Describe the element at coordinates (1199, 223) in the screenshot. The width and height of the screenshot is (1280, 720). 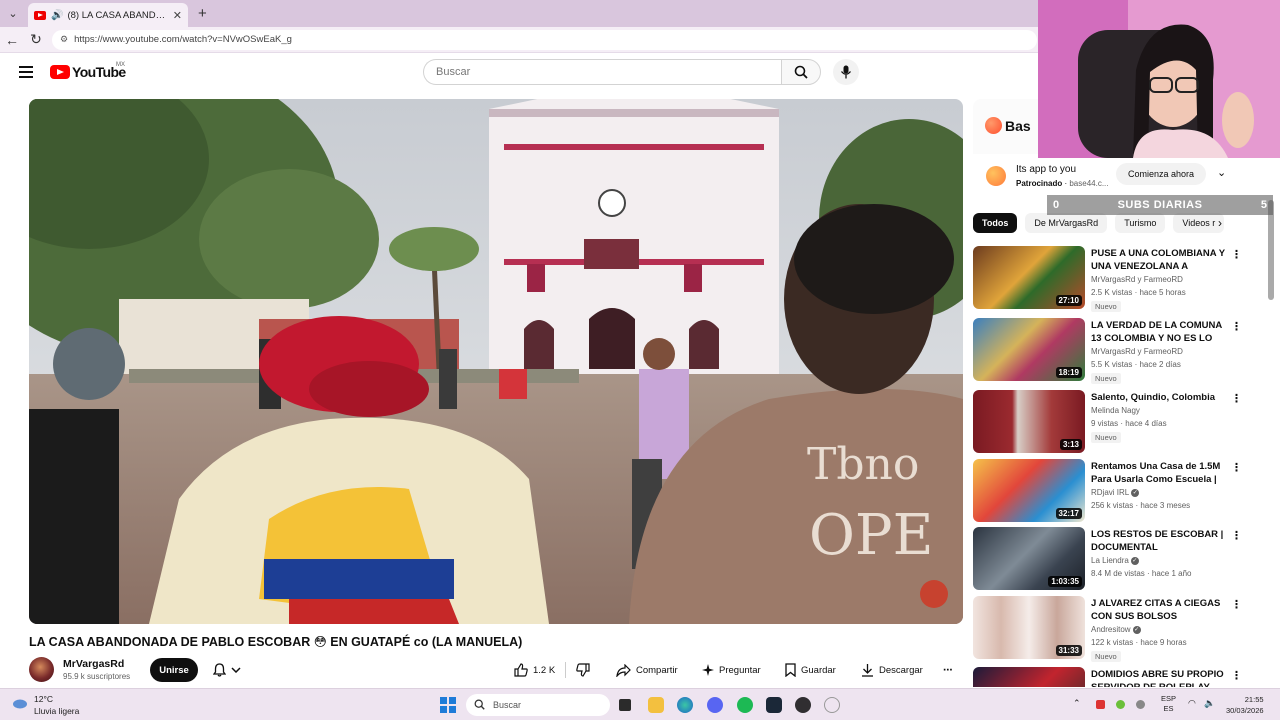
I see `chip-related: Videos r` at that location.